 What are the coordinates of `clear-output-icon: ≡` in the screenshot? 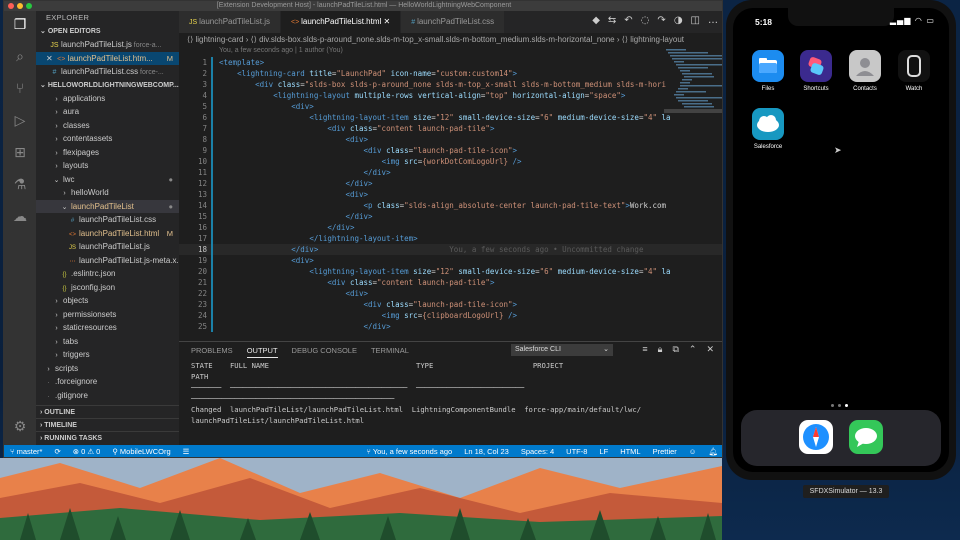 It's located at (644, 349).